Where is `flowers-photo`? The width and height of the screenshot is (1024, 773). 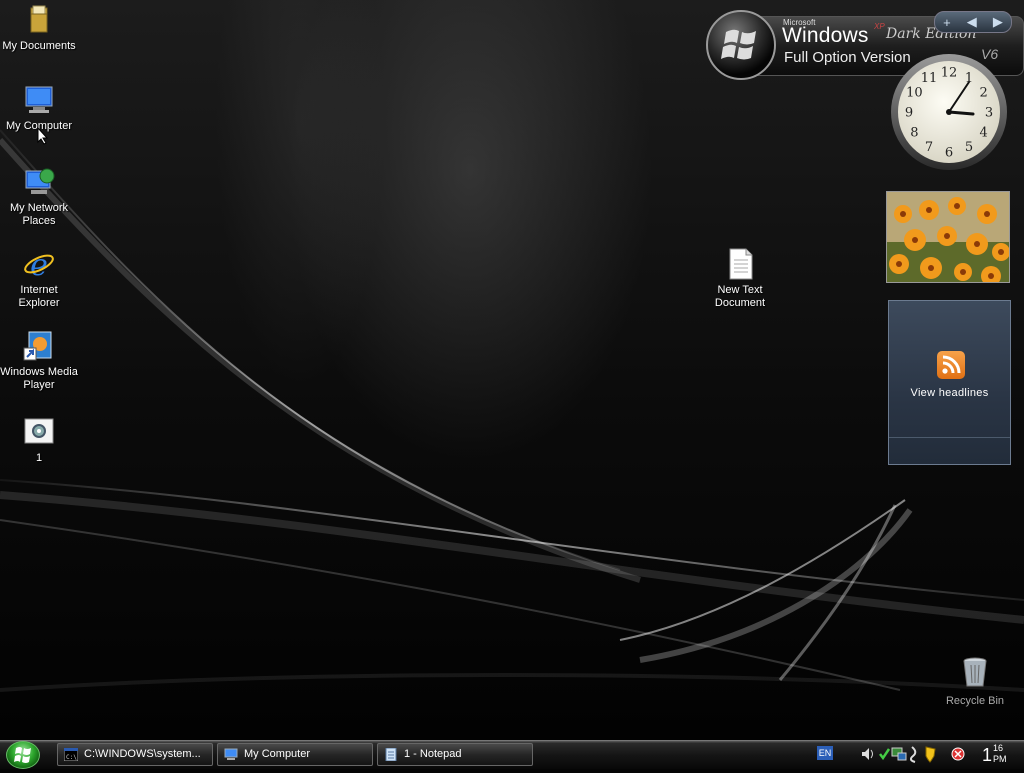 flowers-photo is located at coordinates (948, 237).